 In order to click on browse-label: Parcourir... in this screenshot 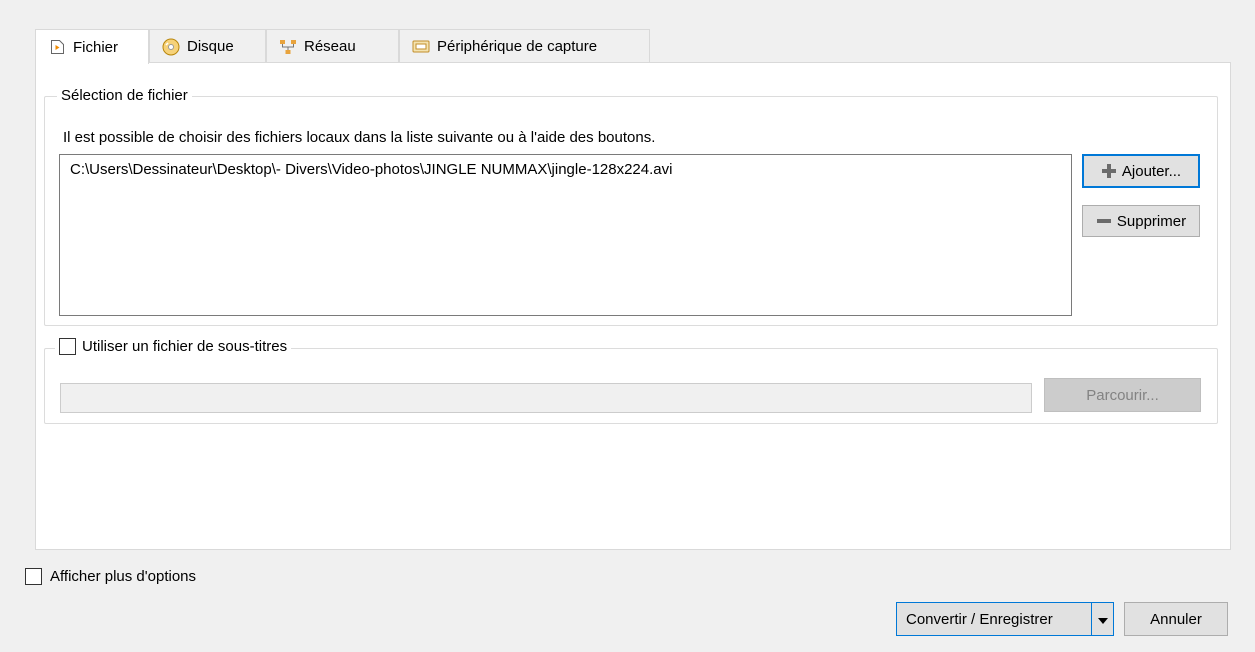, I will do `click(1122, 395)`.